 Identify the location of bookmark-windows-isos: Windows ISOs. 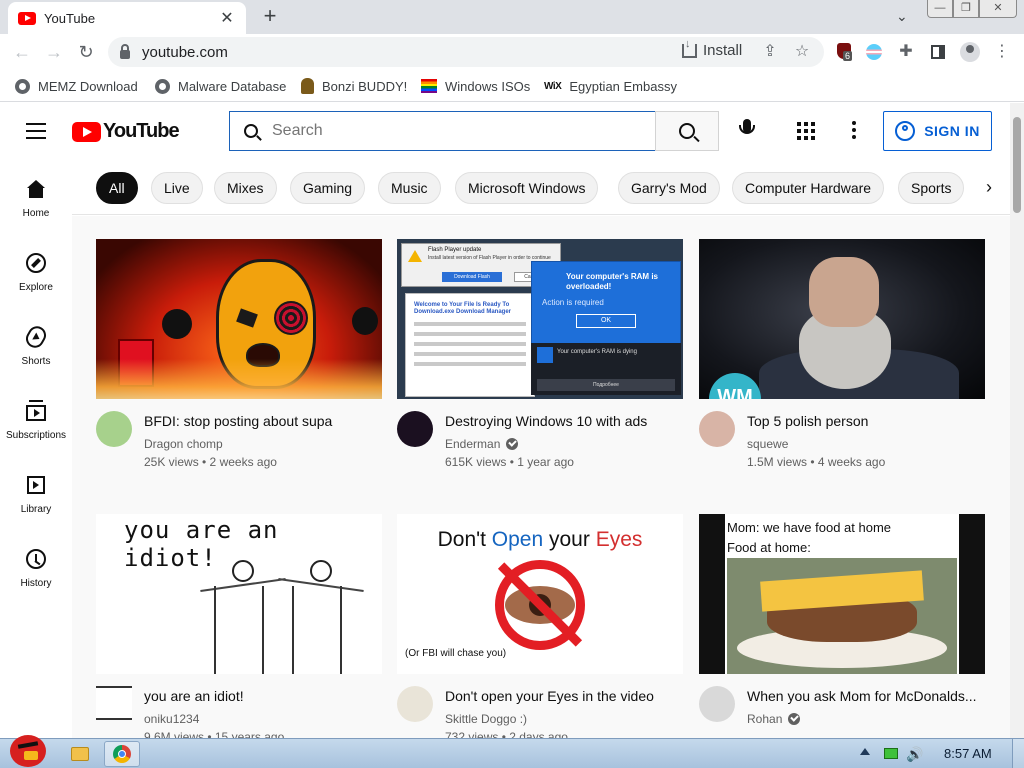
(475, 86).